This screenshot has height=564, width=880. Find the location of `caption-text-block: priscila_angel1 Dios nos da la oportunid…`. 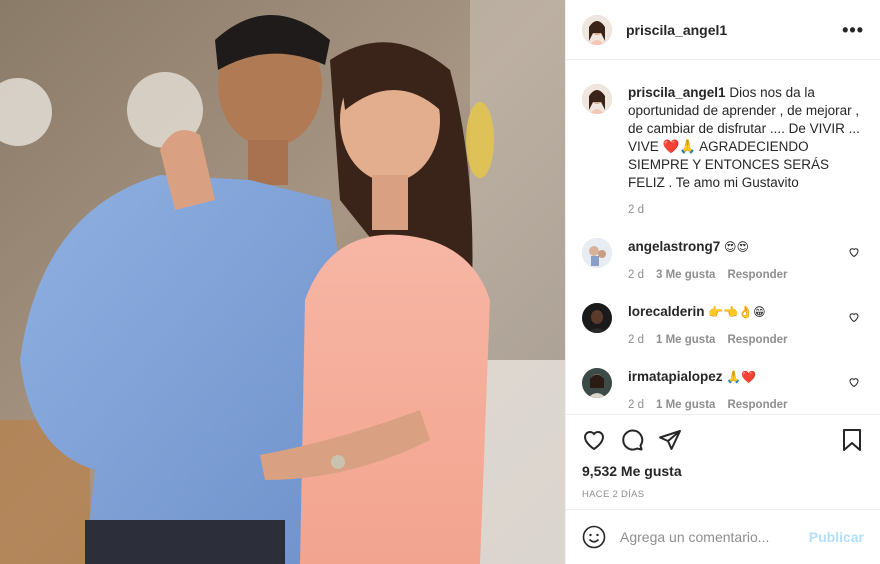

caption-text-block: priscila_angel1 Dios nos da la oportunid… is located at coordinates (746, 138).